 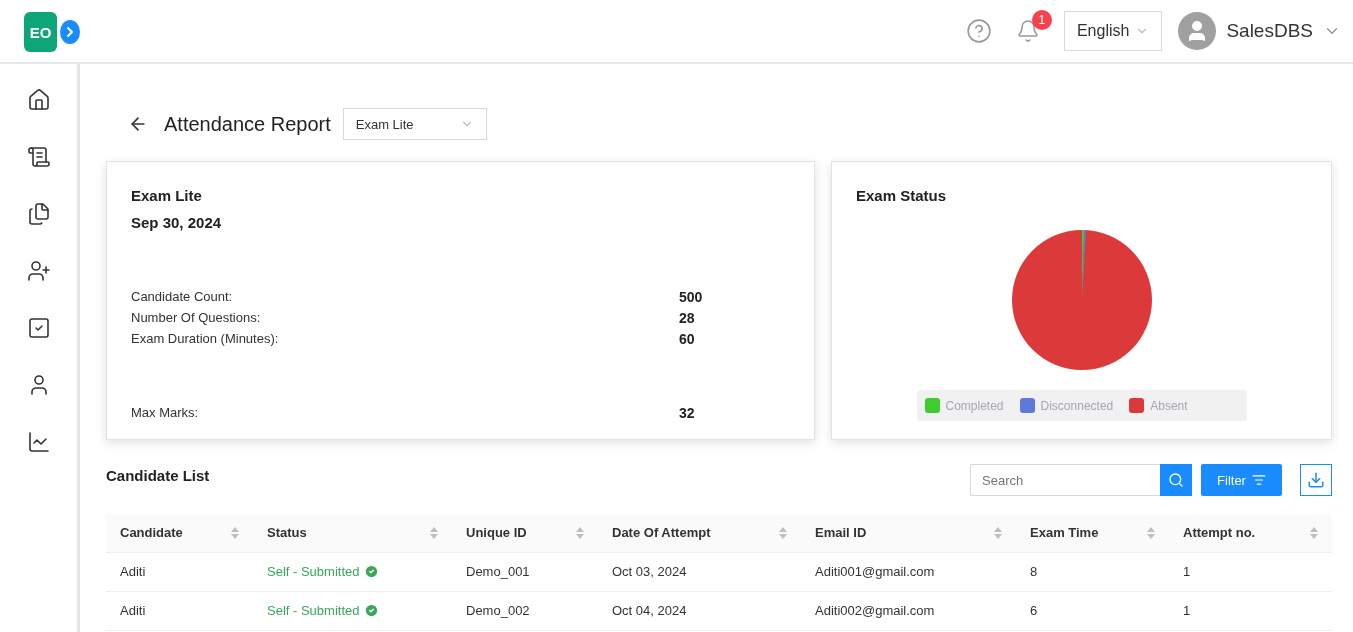 I want to click on notification-count: 1, so click(x=1041, y=20).